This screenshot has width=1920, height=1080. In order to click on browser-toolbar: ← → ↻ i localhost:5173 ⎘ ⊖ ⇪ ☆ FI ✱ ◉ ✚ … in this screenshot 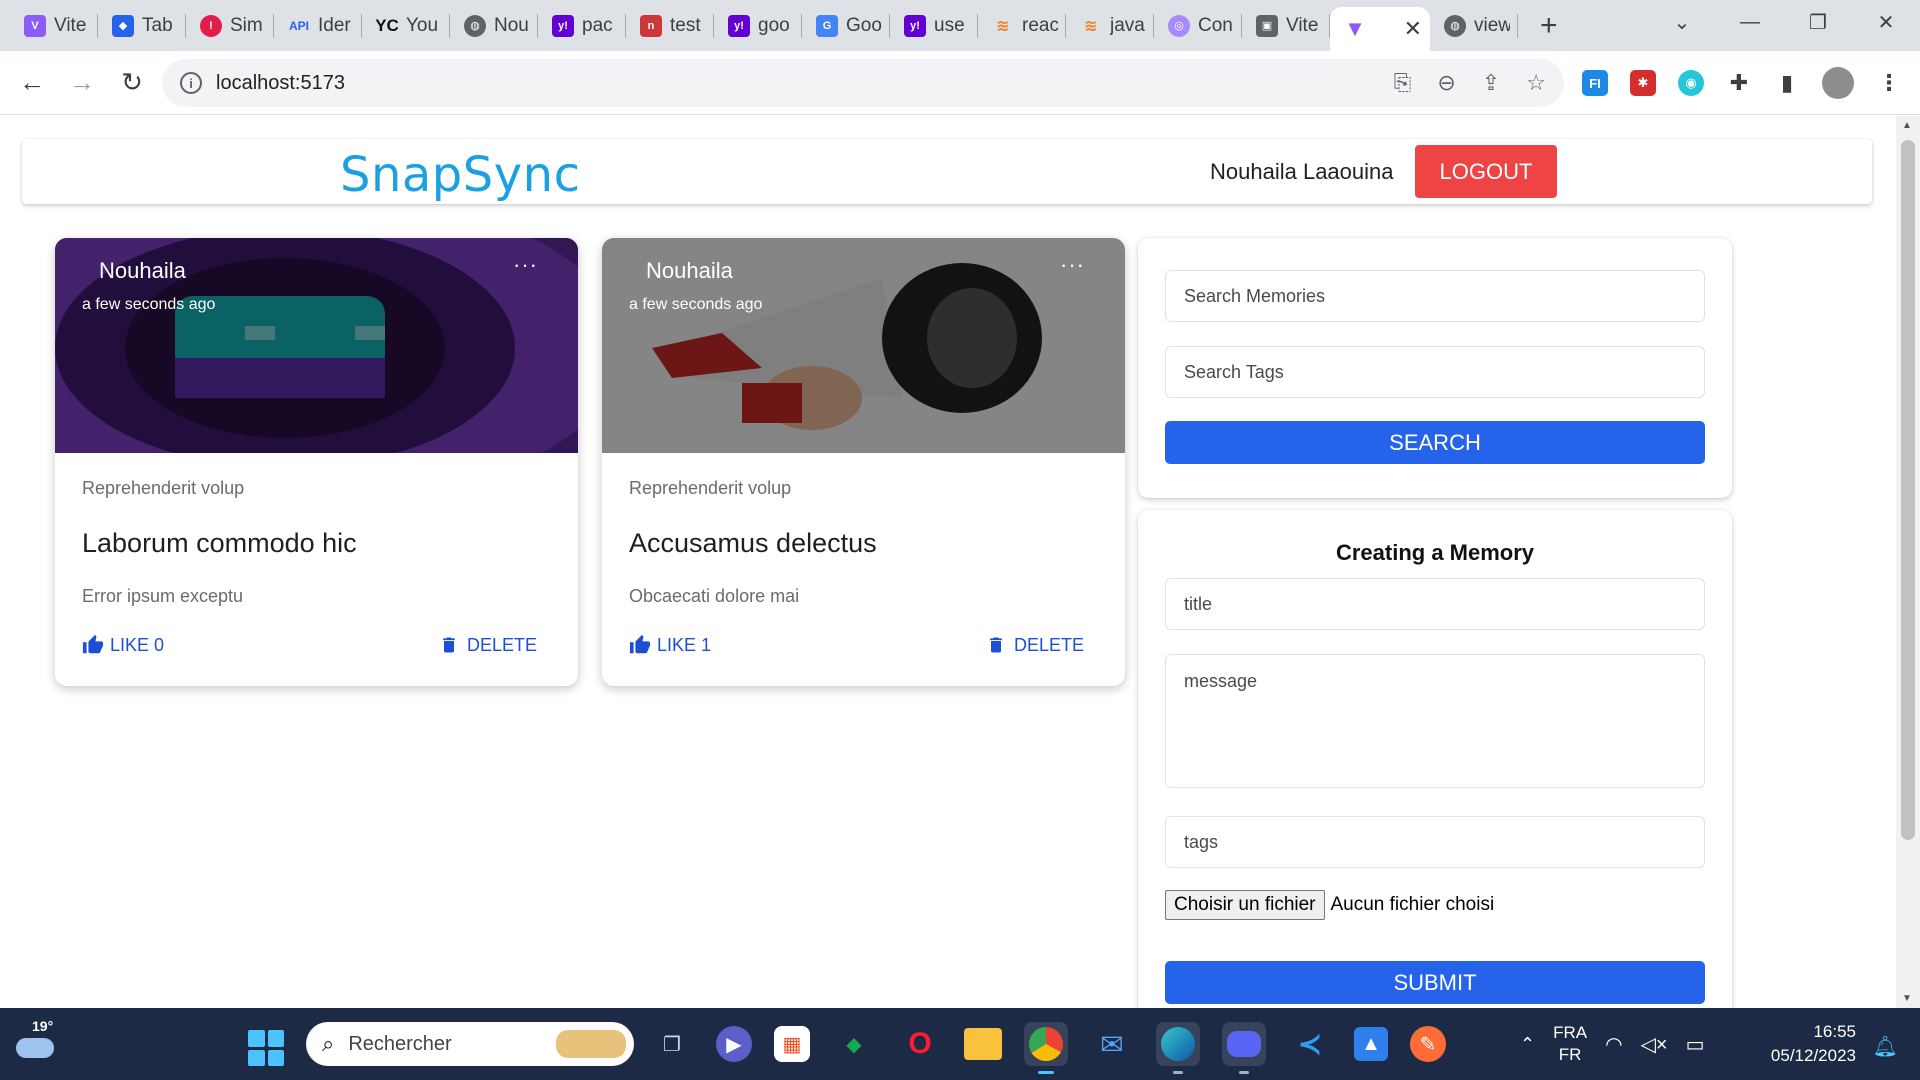, I will do `click(960, 83)`.